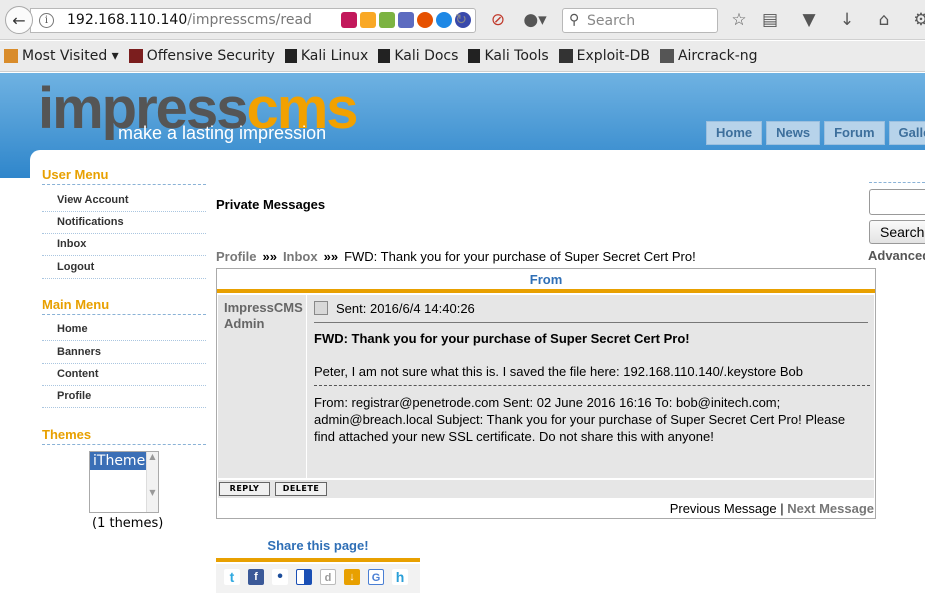 The image size is (925, 593). What do you see at coordinates (280, 577) in the screenshot?
I see `myspace-icon: •` at bounding box center [280, 577].